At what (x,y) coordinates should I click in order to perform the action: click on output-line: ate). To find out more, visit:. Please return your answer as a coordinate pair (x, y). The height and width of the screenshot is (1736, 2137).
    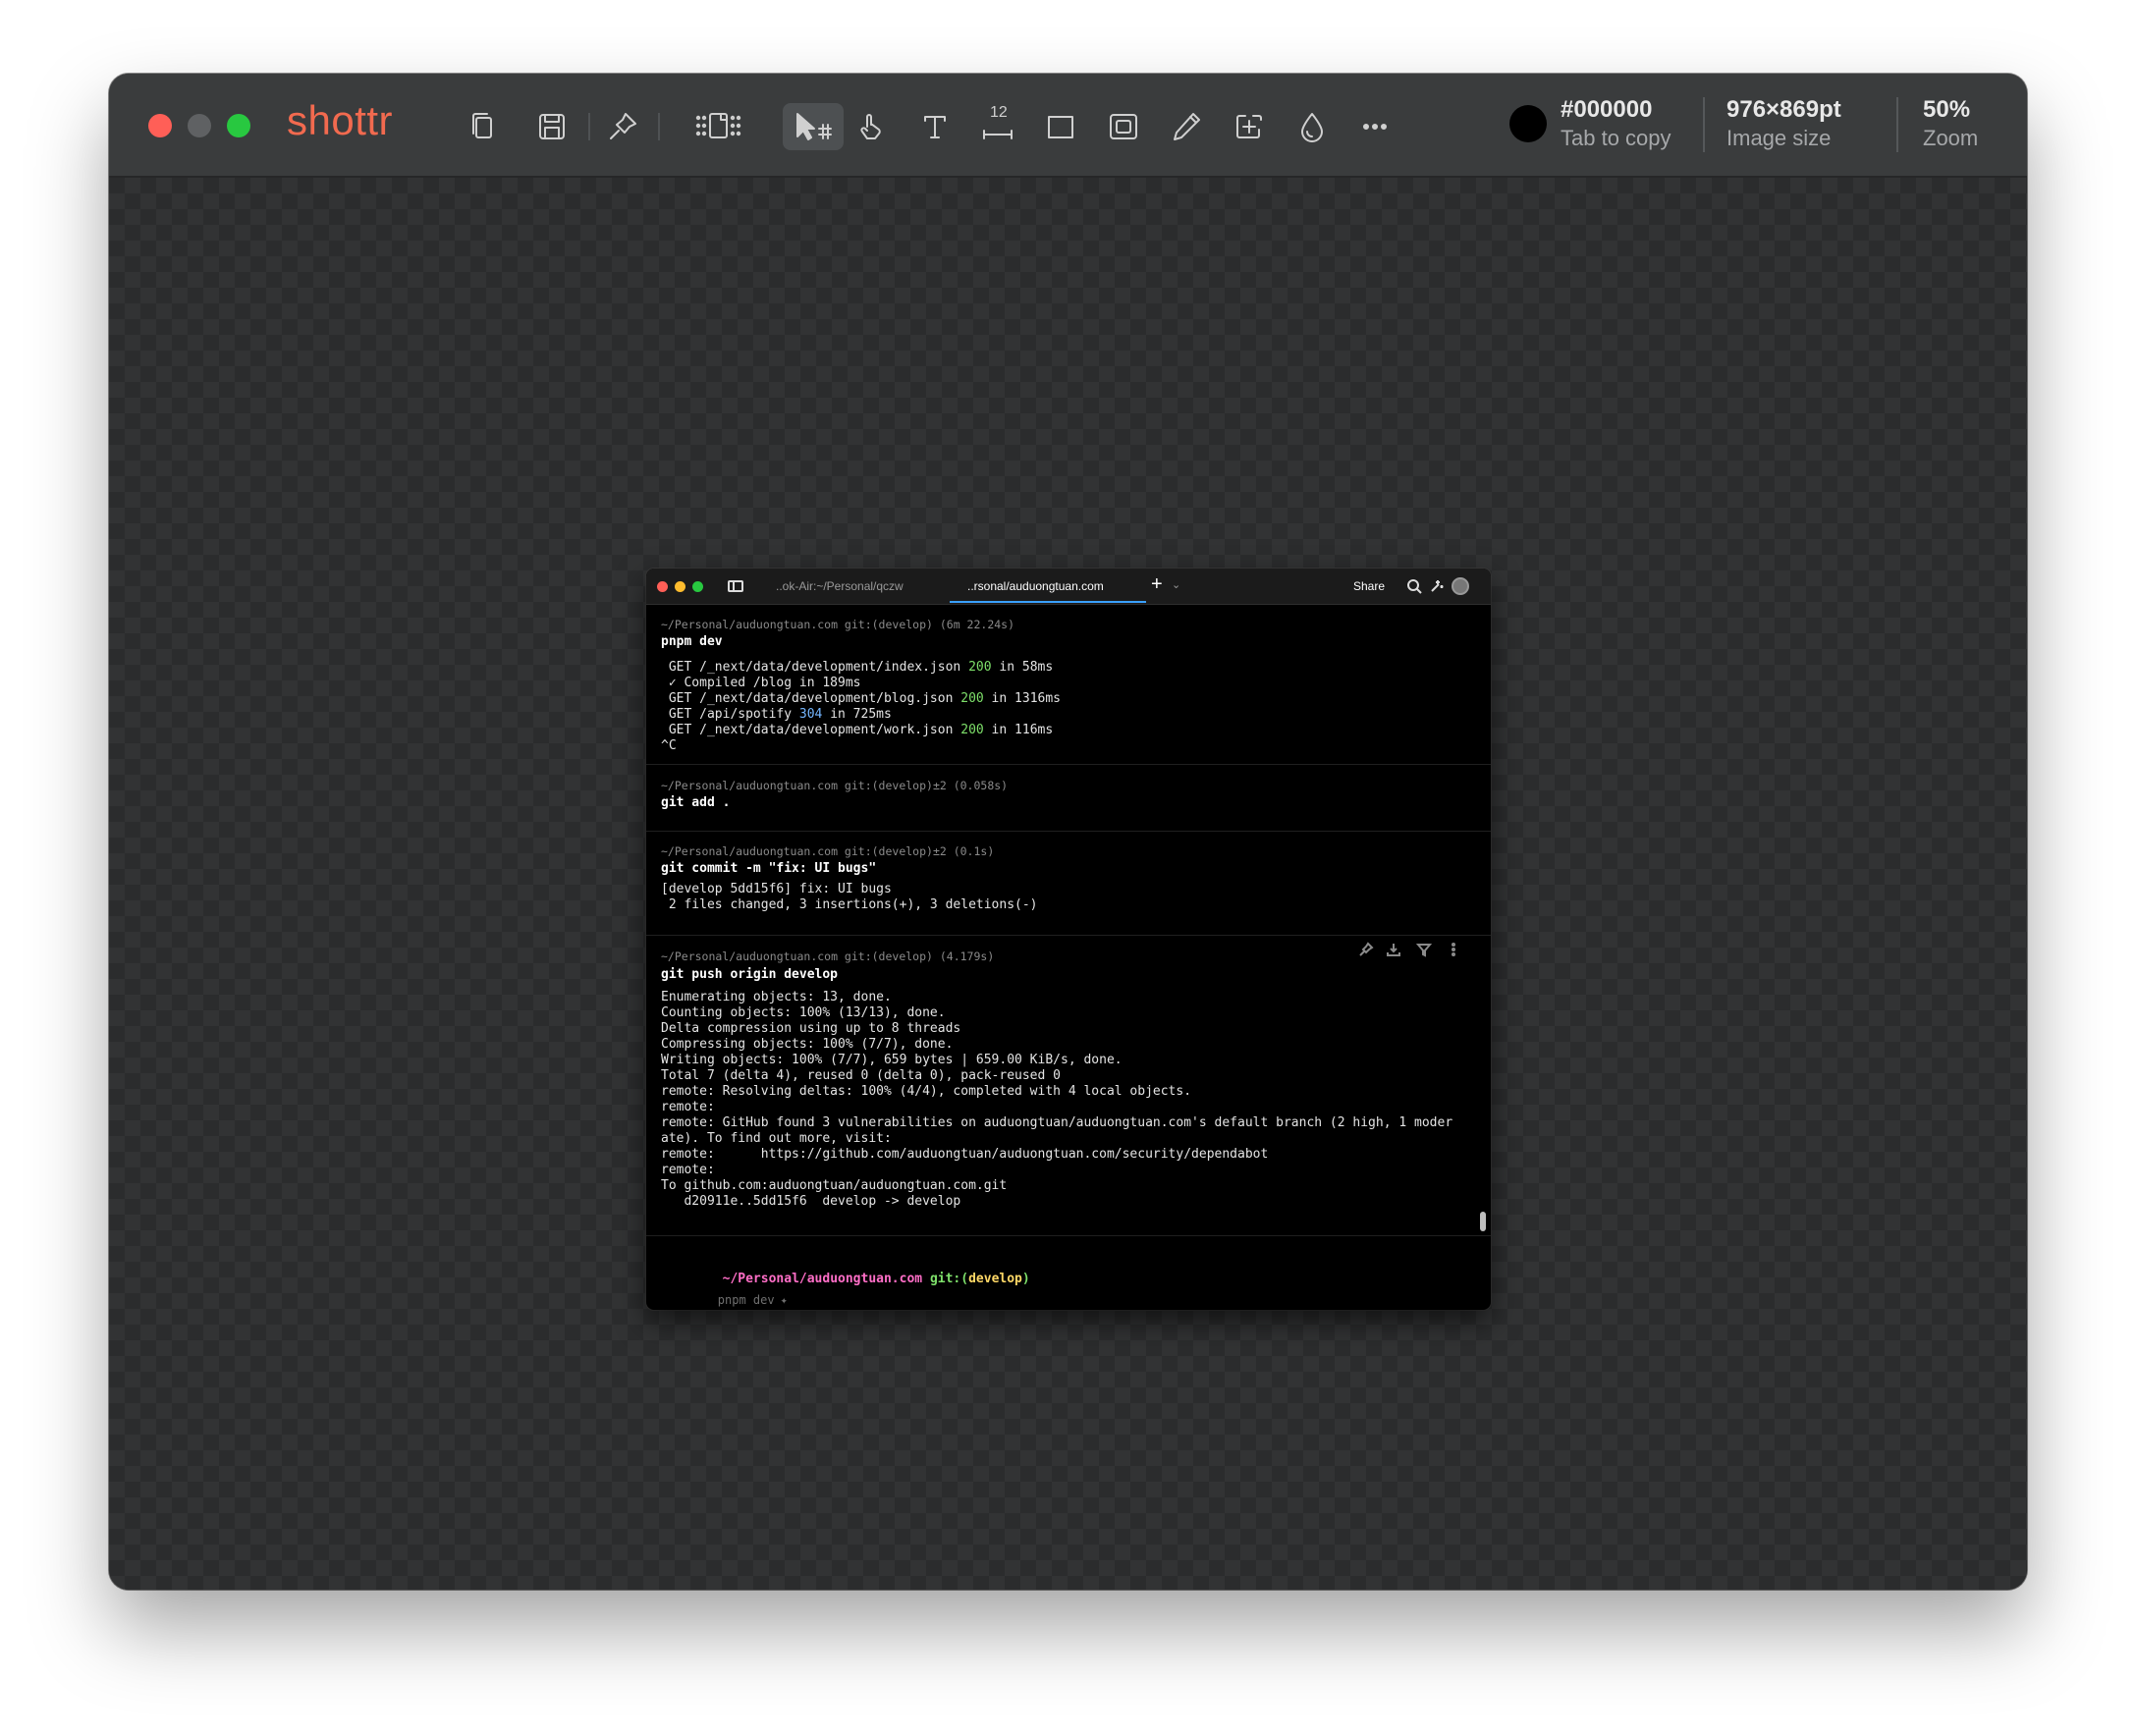
    Looking at the image, I should click on (776, 1138).